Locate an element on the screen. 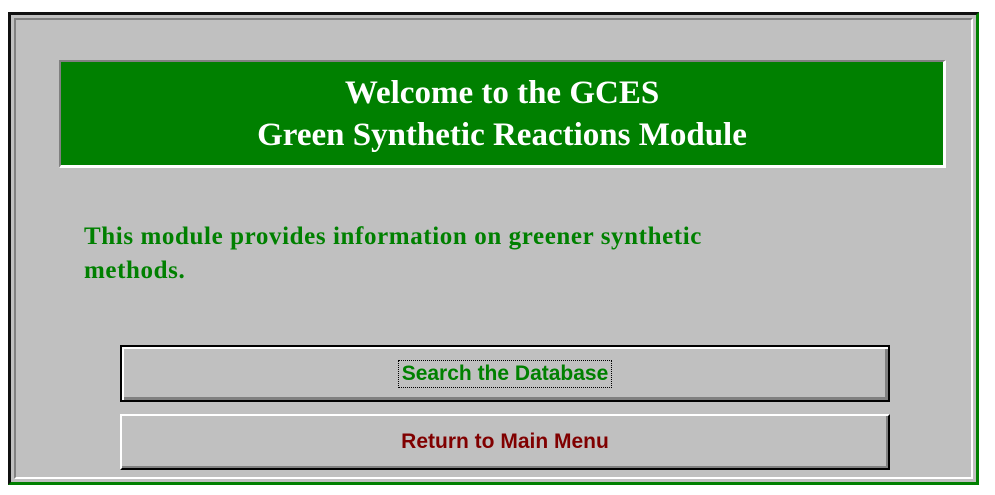 This screenshot has width=995, height=495. search-database-button-label: Search the Database is located at coordinates (505, 373).